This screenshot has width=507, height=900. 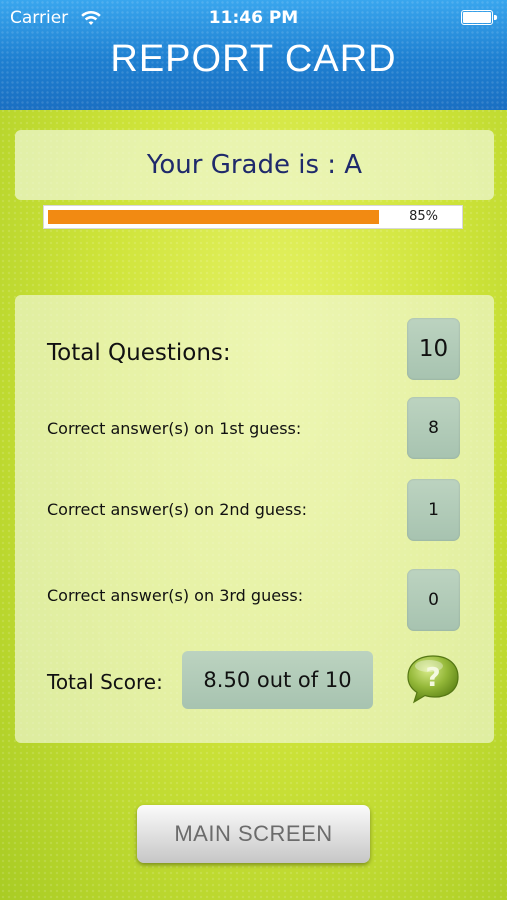 I want to click on main-screen-button: MAIN SCREEN, so click(x=253, y=834).